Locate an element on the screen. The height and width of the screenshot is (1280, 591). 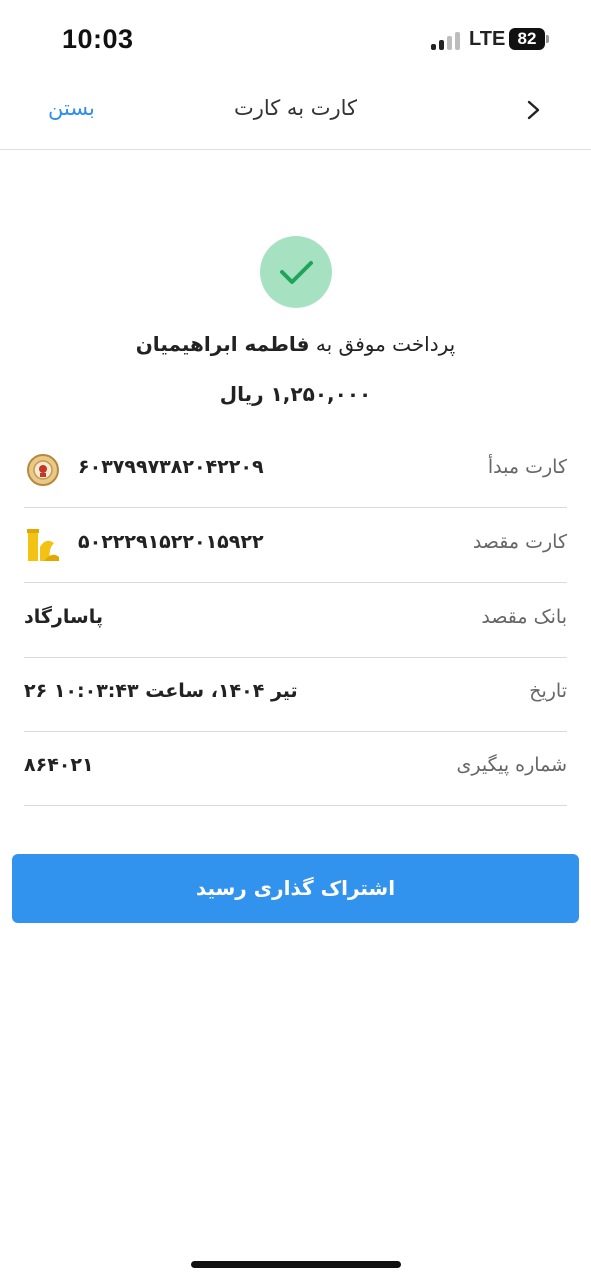
source-card-label: کارت مبدأ is located at coordinates (527, 467).